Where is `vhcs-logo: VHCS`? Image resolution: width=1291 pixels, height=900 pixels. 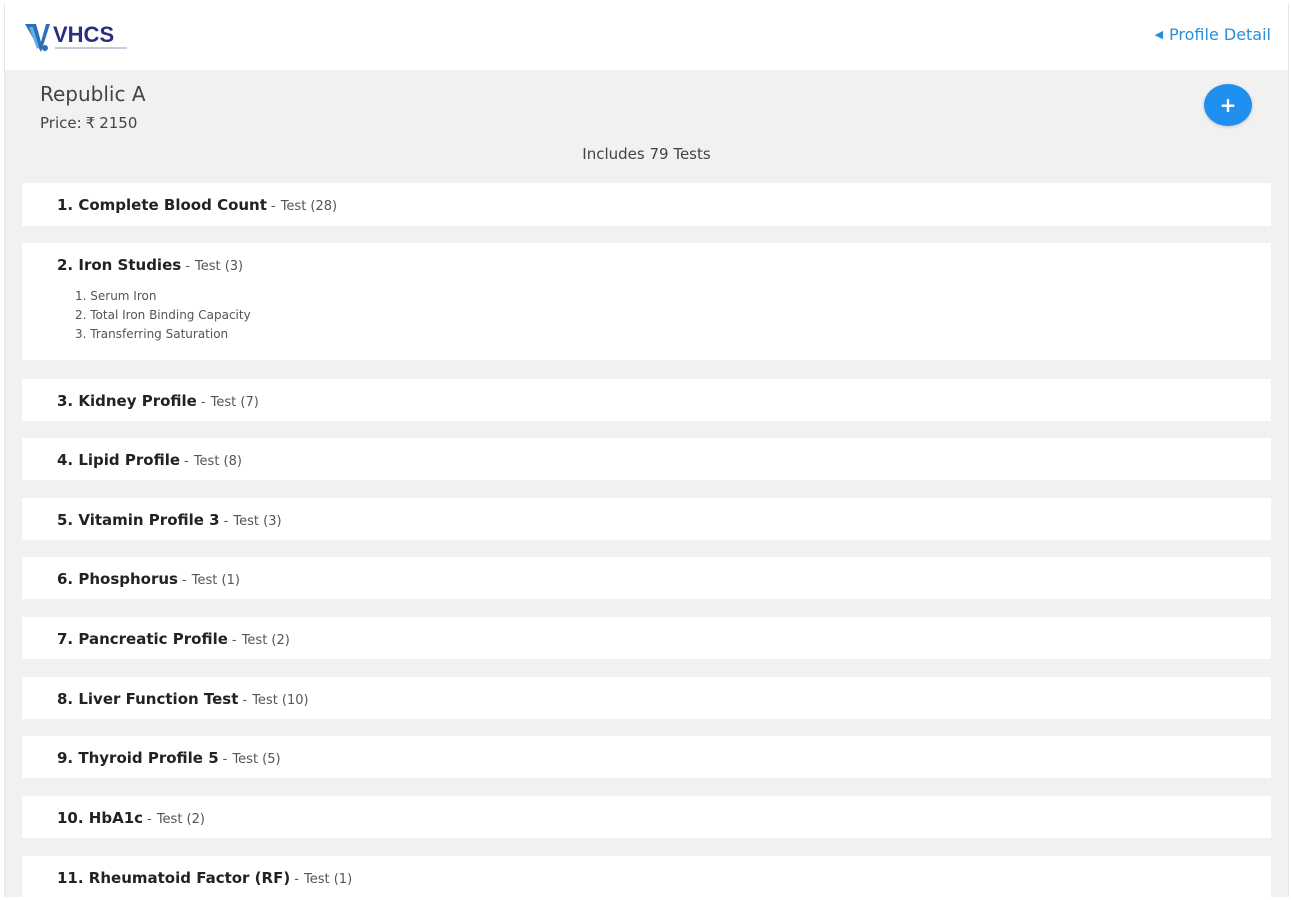
vhcs-logo: VHCS is located at coordinates (83, 38).